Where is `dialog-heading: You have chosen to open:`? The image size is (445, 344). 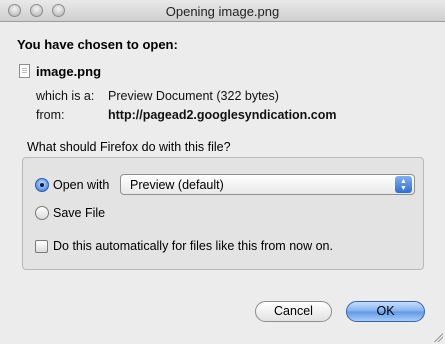 dialog-heading: You have chosen to open: is located at coordinates (97, 44).